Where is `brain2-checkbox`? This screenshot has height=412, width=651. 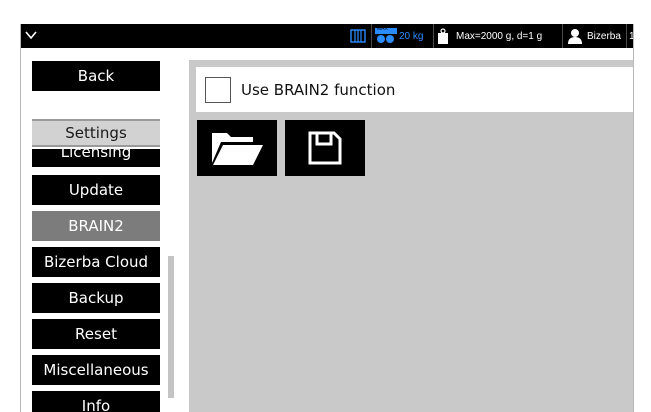 brain2-checkbox is located at coordinates (218, 89).